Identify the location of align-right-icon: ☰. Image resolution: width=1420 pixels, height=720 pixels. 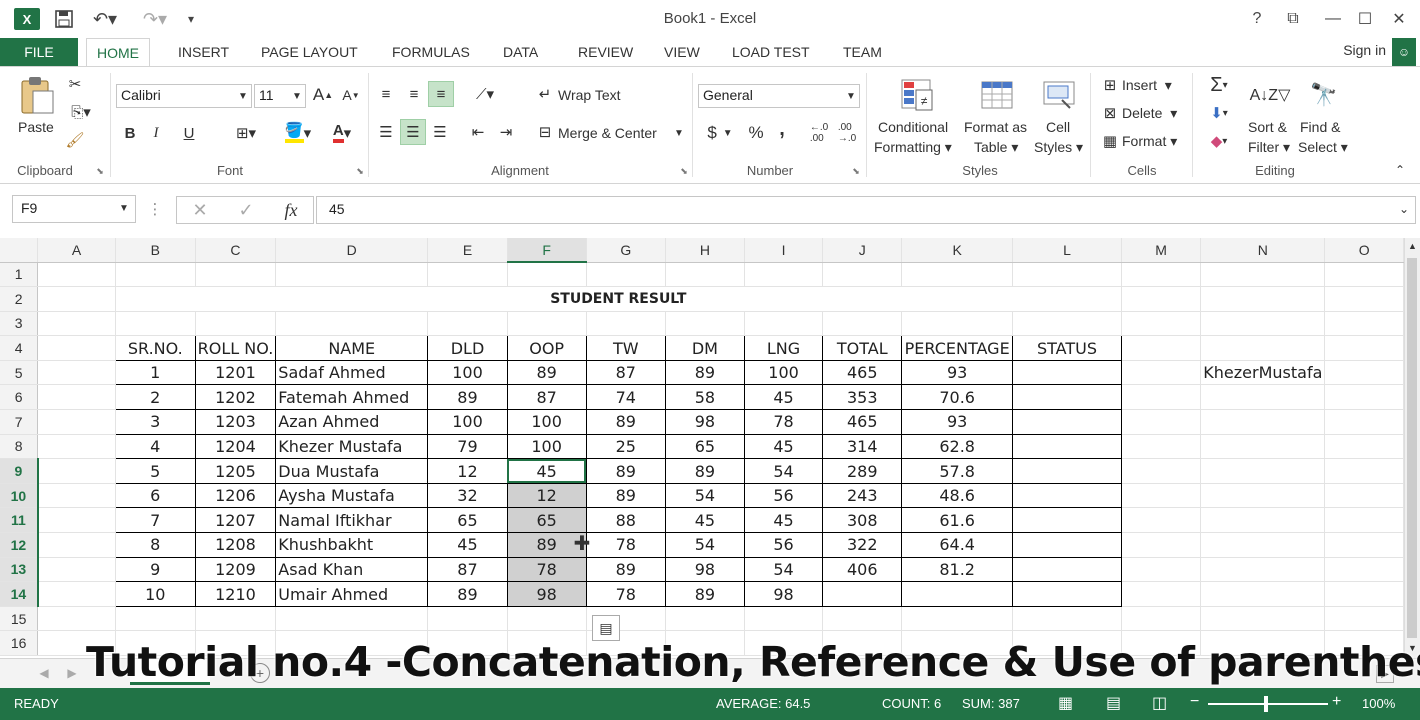
(440, 132).